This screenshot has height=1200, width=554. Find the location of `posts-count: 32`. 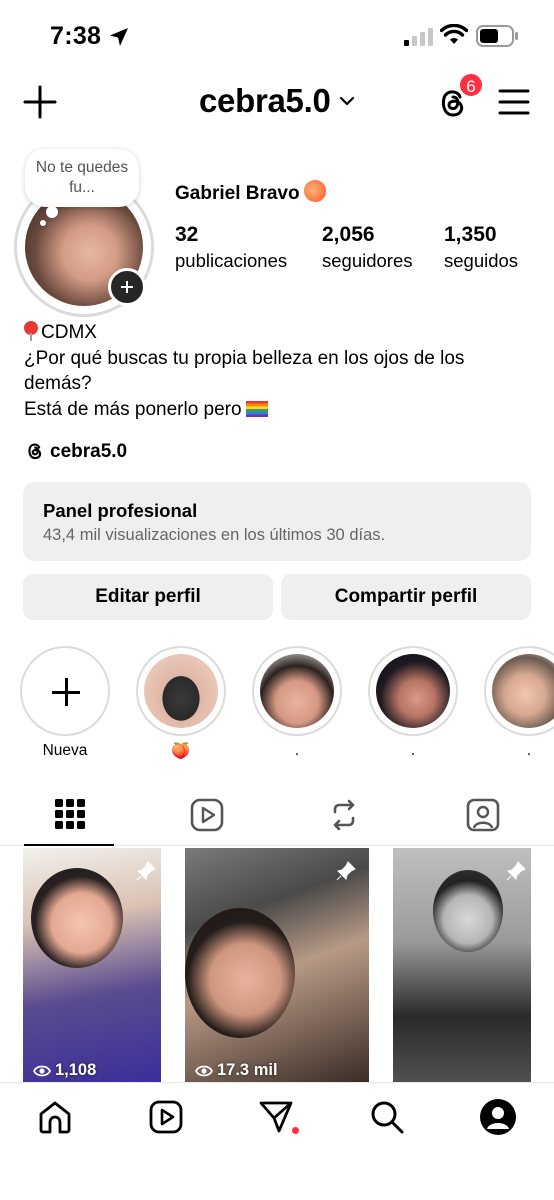

posts-count: 32 is located at coordinates (187, 234).